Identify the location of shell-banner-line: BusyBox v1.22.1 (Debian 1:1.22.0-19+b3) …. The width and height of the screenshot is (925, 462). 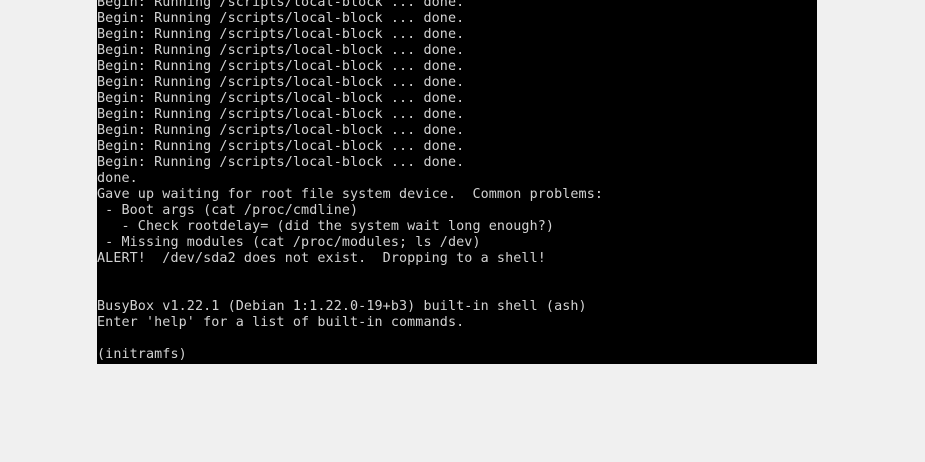
(342, 306).